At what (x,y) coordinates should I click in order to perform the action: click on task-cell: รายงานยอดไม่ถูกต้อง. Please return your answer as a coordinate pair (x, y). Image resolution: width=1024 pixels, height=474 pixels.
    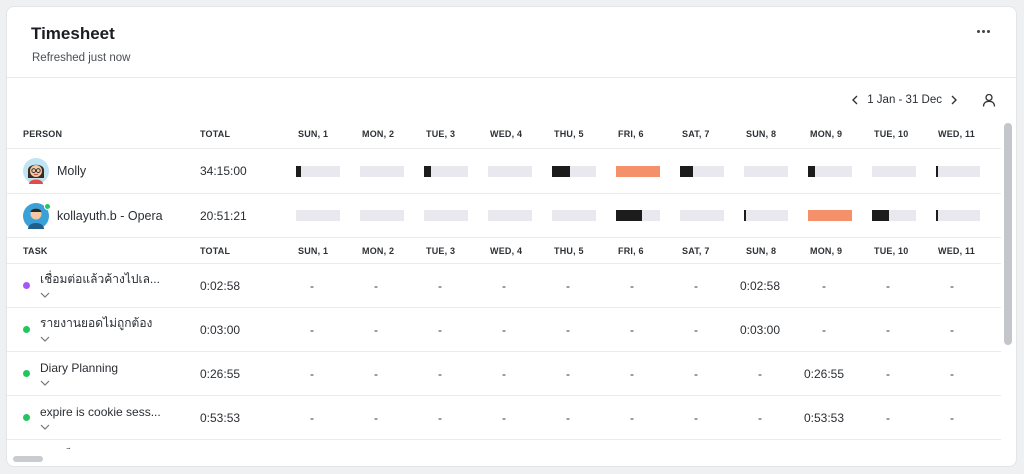
    Looking at the image, I should click on (79, 329).